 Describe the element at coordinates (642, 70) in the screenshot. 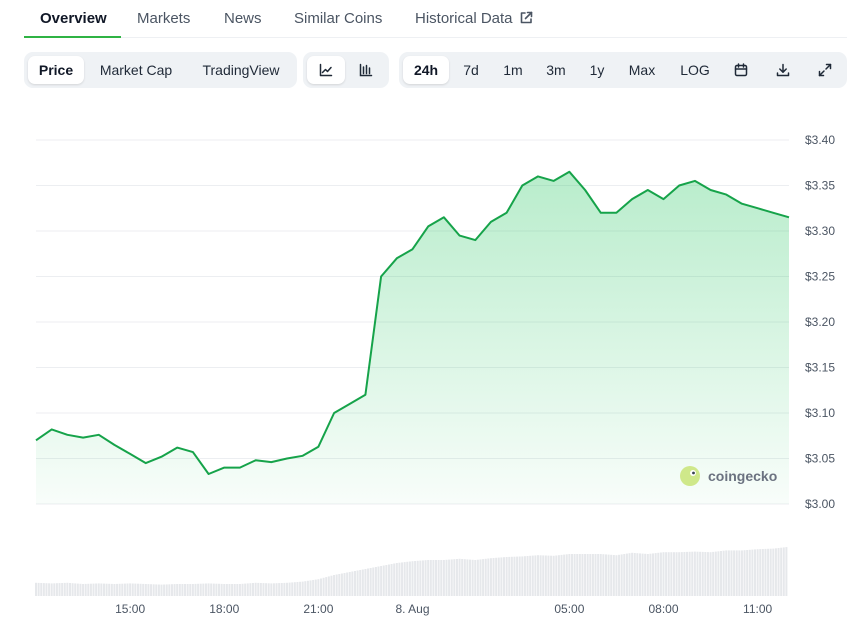

I see `range-max-button: Max` at that location.